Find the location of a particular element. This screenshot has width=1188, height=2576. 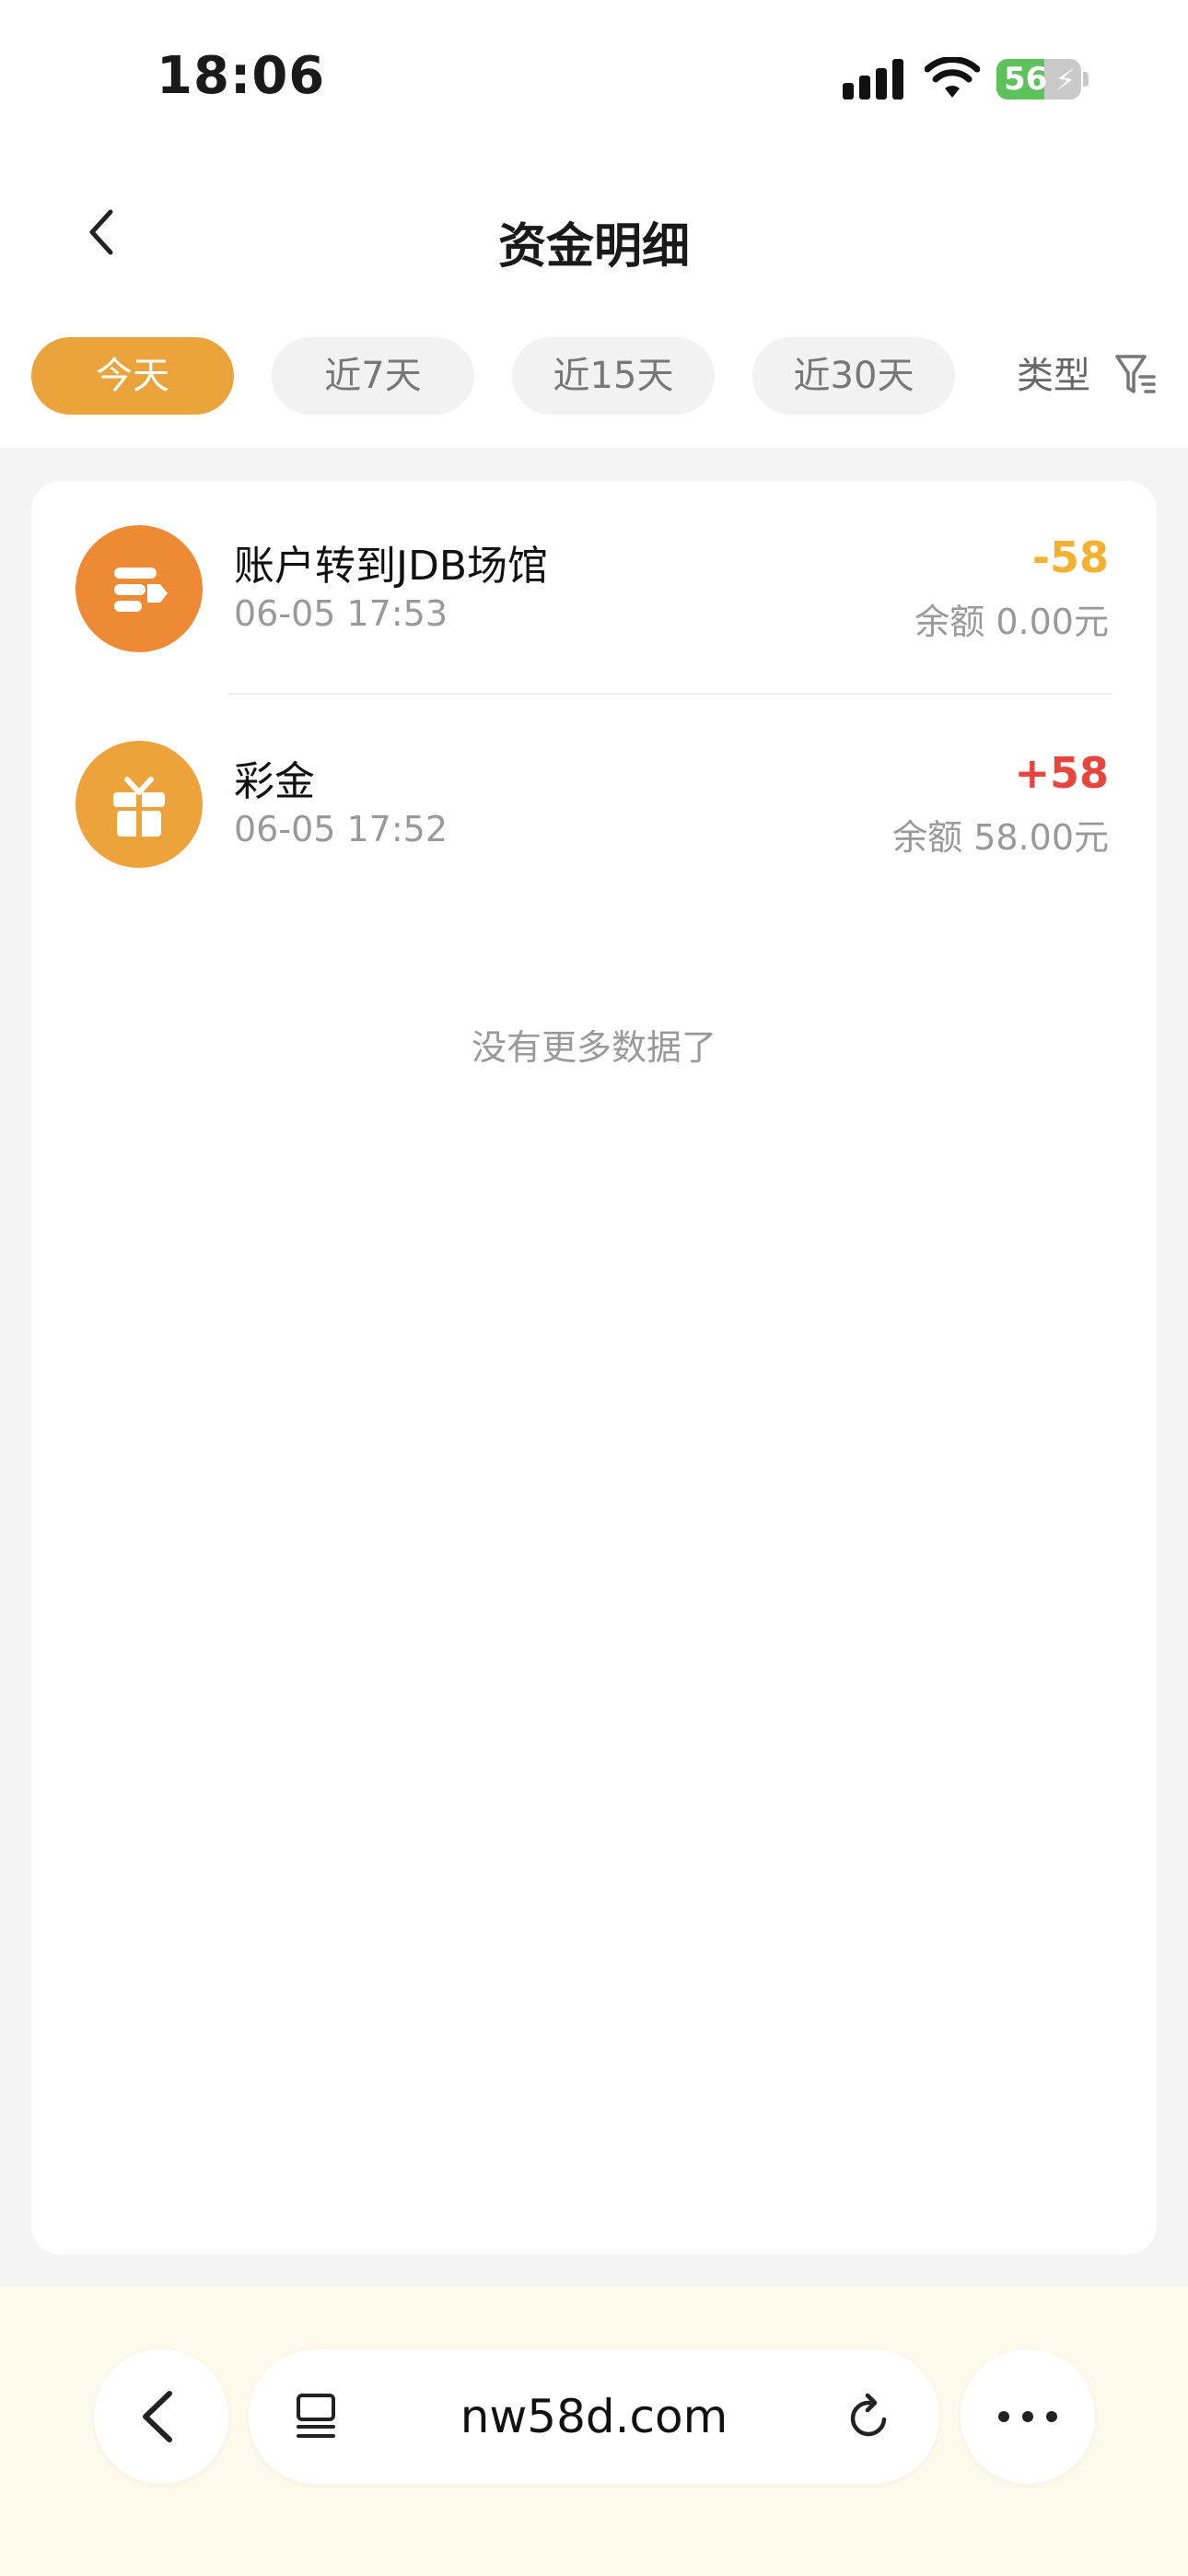

type-filter-button: 类型 is located at coordinates (1053, 376).